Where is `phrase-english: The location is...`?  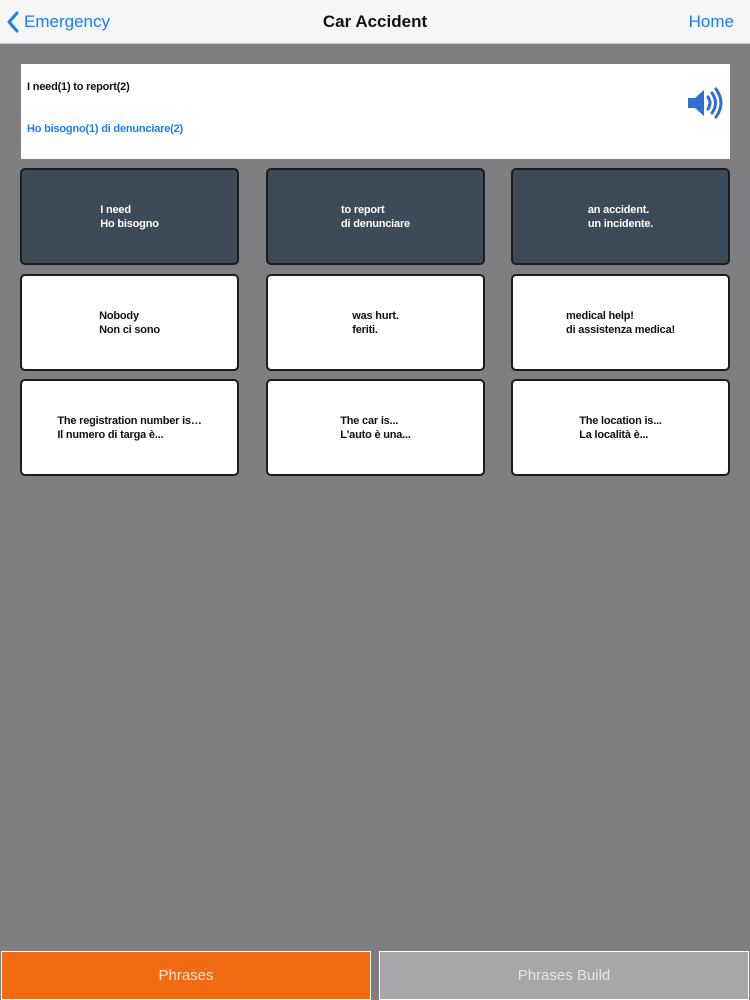
phrase-english: The location is... is located at coordinates (620, 420).